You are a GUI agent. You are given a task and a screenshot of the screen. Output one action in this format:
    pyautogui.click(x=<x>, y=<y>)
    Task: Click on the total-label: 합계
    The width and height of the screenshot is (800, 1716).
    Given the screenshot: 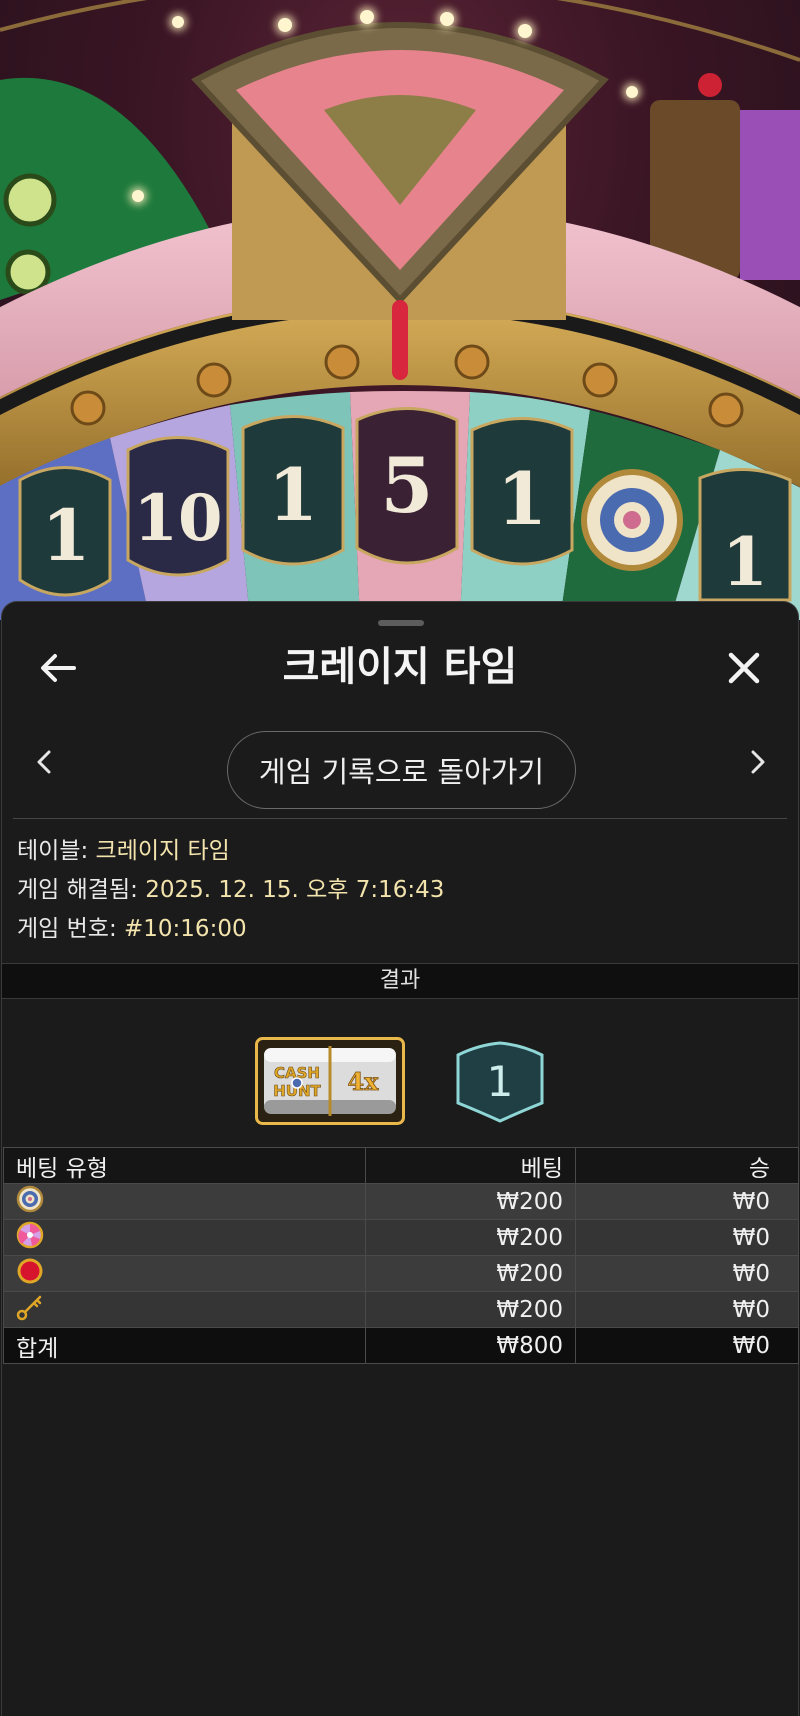 What is the action you would take?
    pyautogui.click(x=184, y=1345)
    